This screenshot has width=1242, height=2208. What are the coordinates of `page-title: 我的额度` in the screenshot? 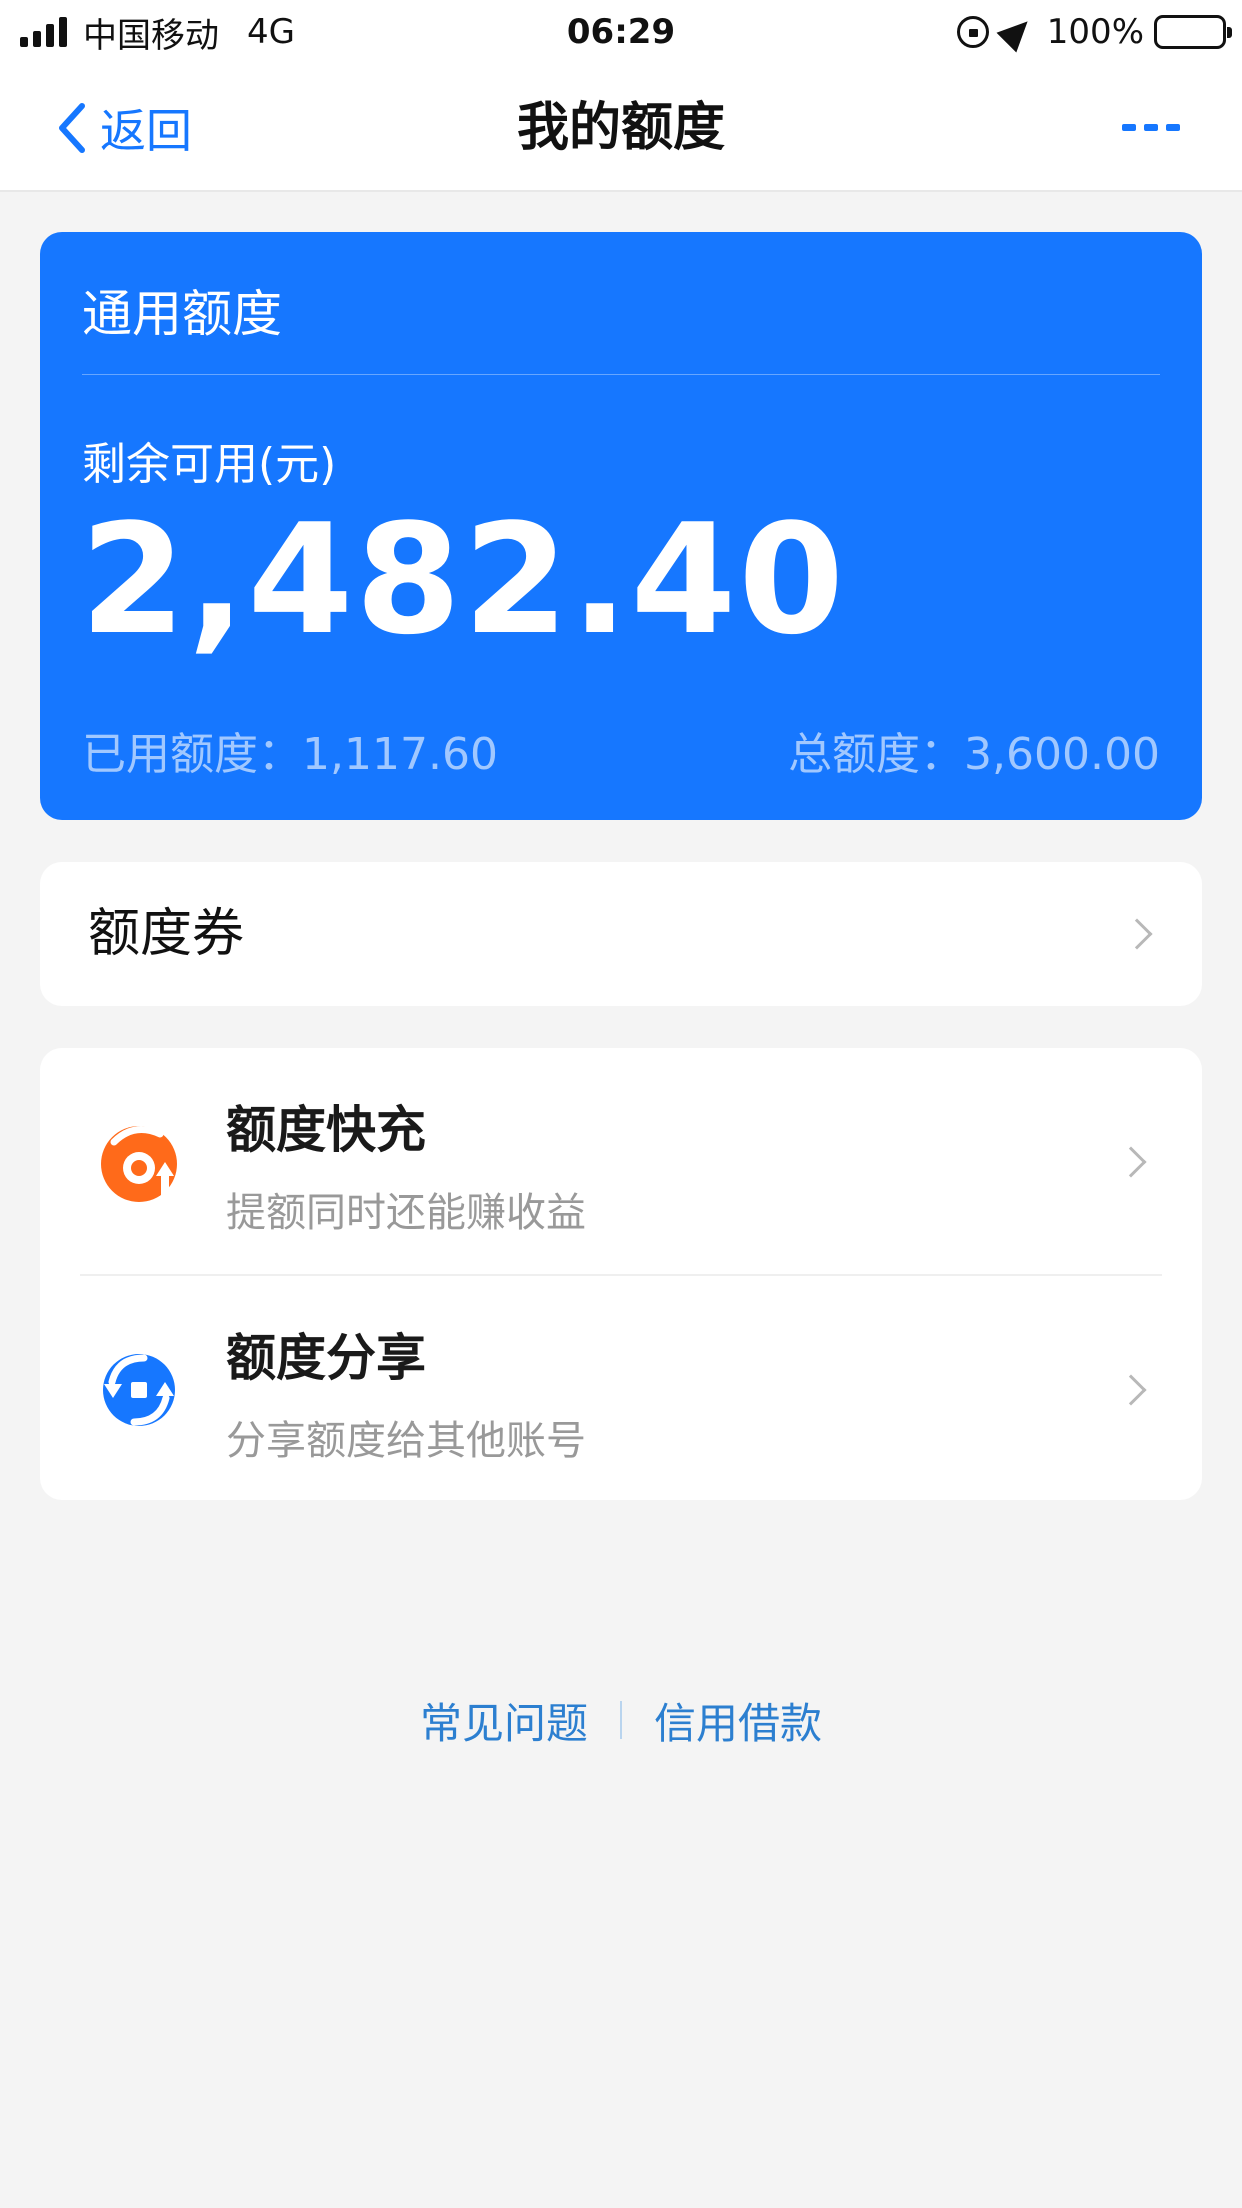 It's located at (620, 128).